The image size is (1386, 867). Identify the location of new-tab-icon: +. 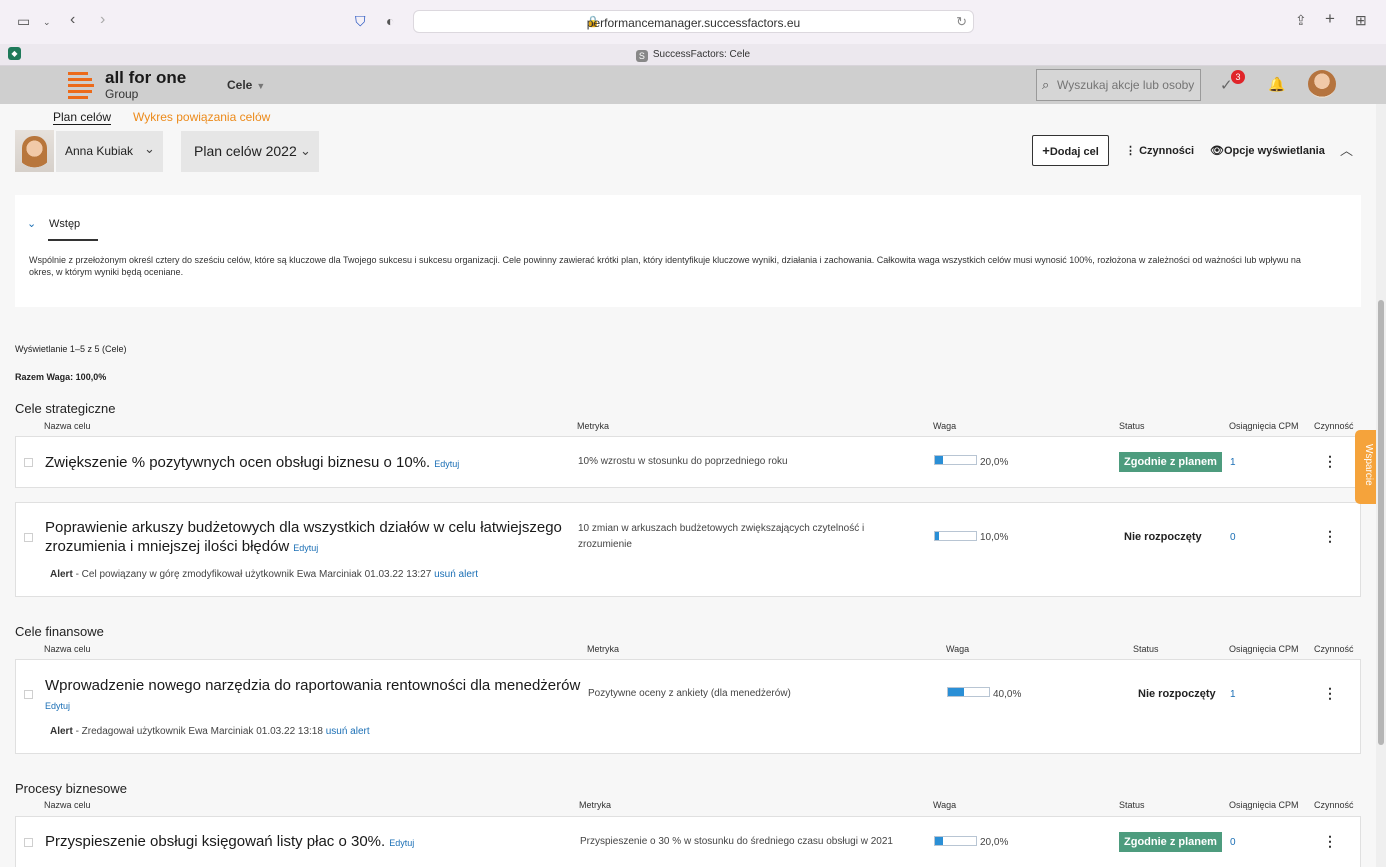
(1330, 18).